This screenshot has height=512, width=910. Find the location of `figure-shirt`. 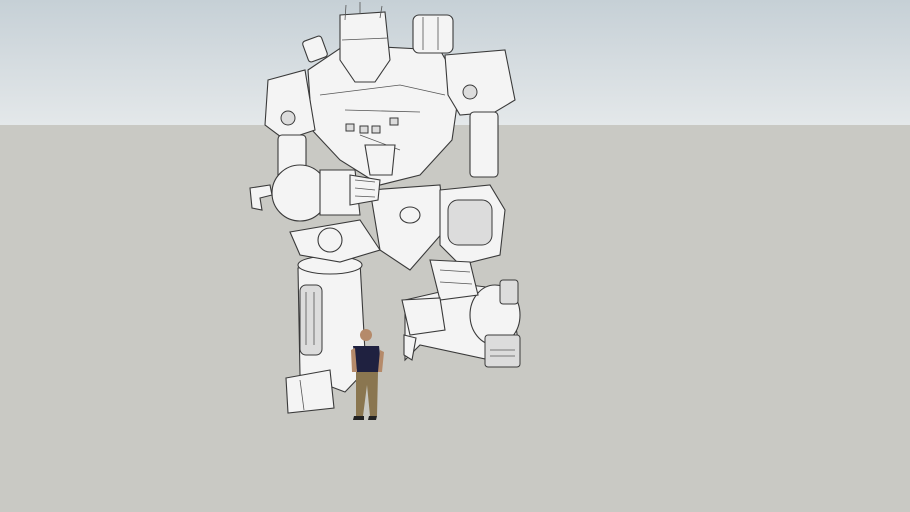

figure-shirt is located at coordinates (367, 359).